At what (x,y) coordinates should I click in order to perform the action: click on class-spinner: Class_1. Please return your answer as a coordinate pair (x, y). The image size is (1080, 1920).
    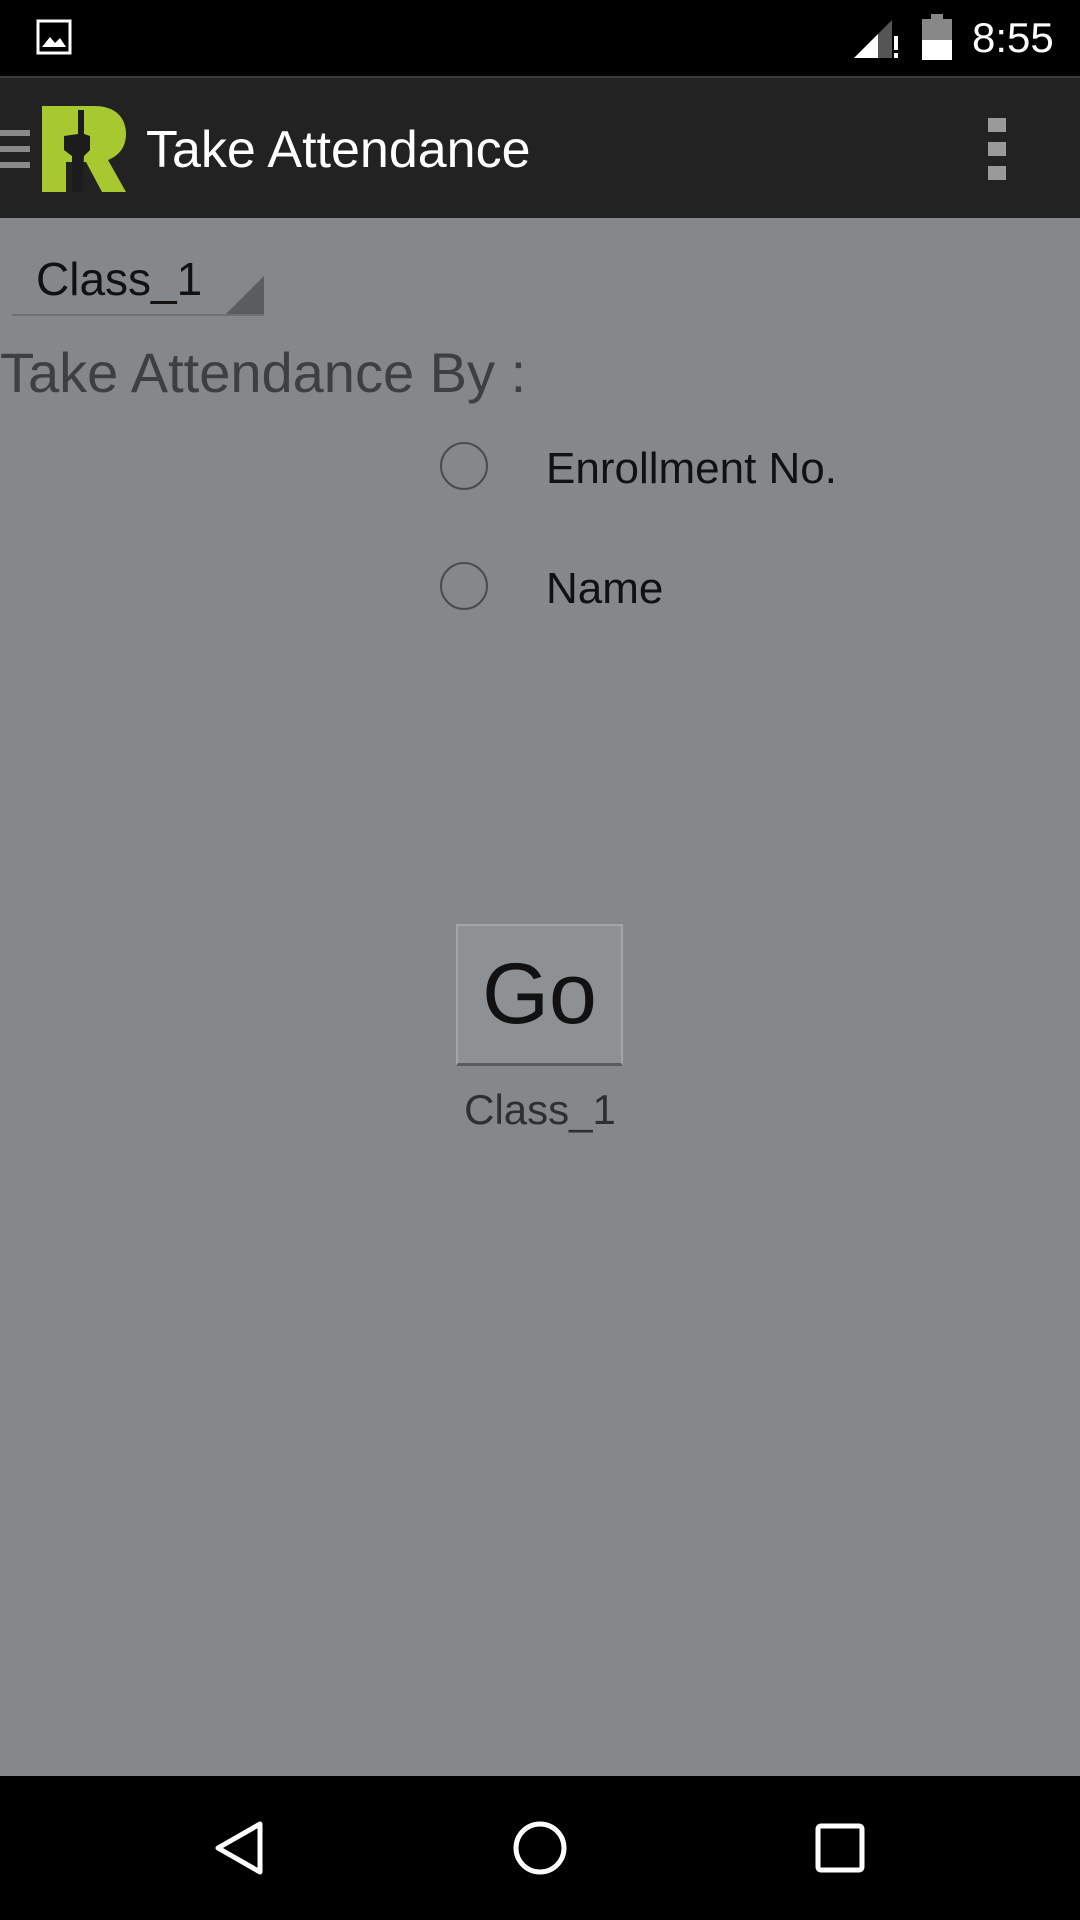
    Looking at the image, I should click on (138, 277).